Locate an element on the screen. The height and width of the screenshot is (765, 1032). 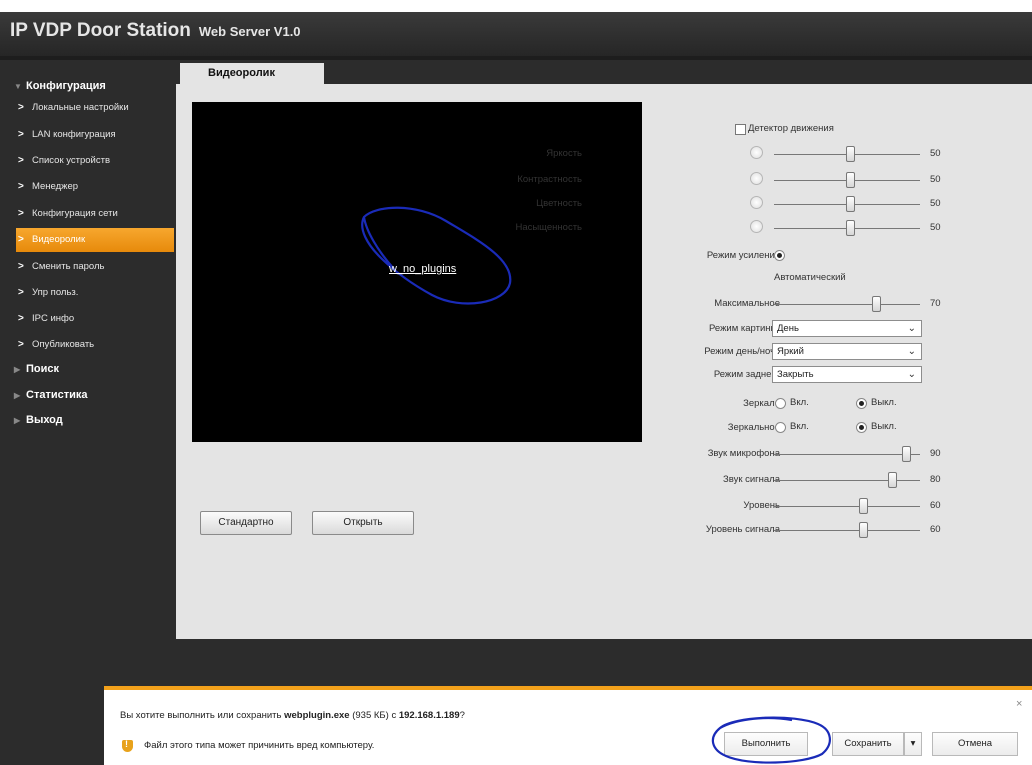
nav-section-configuration: ▼ Конфигурация is located at coordinates (60, 86).